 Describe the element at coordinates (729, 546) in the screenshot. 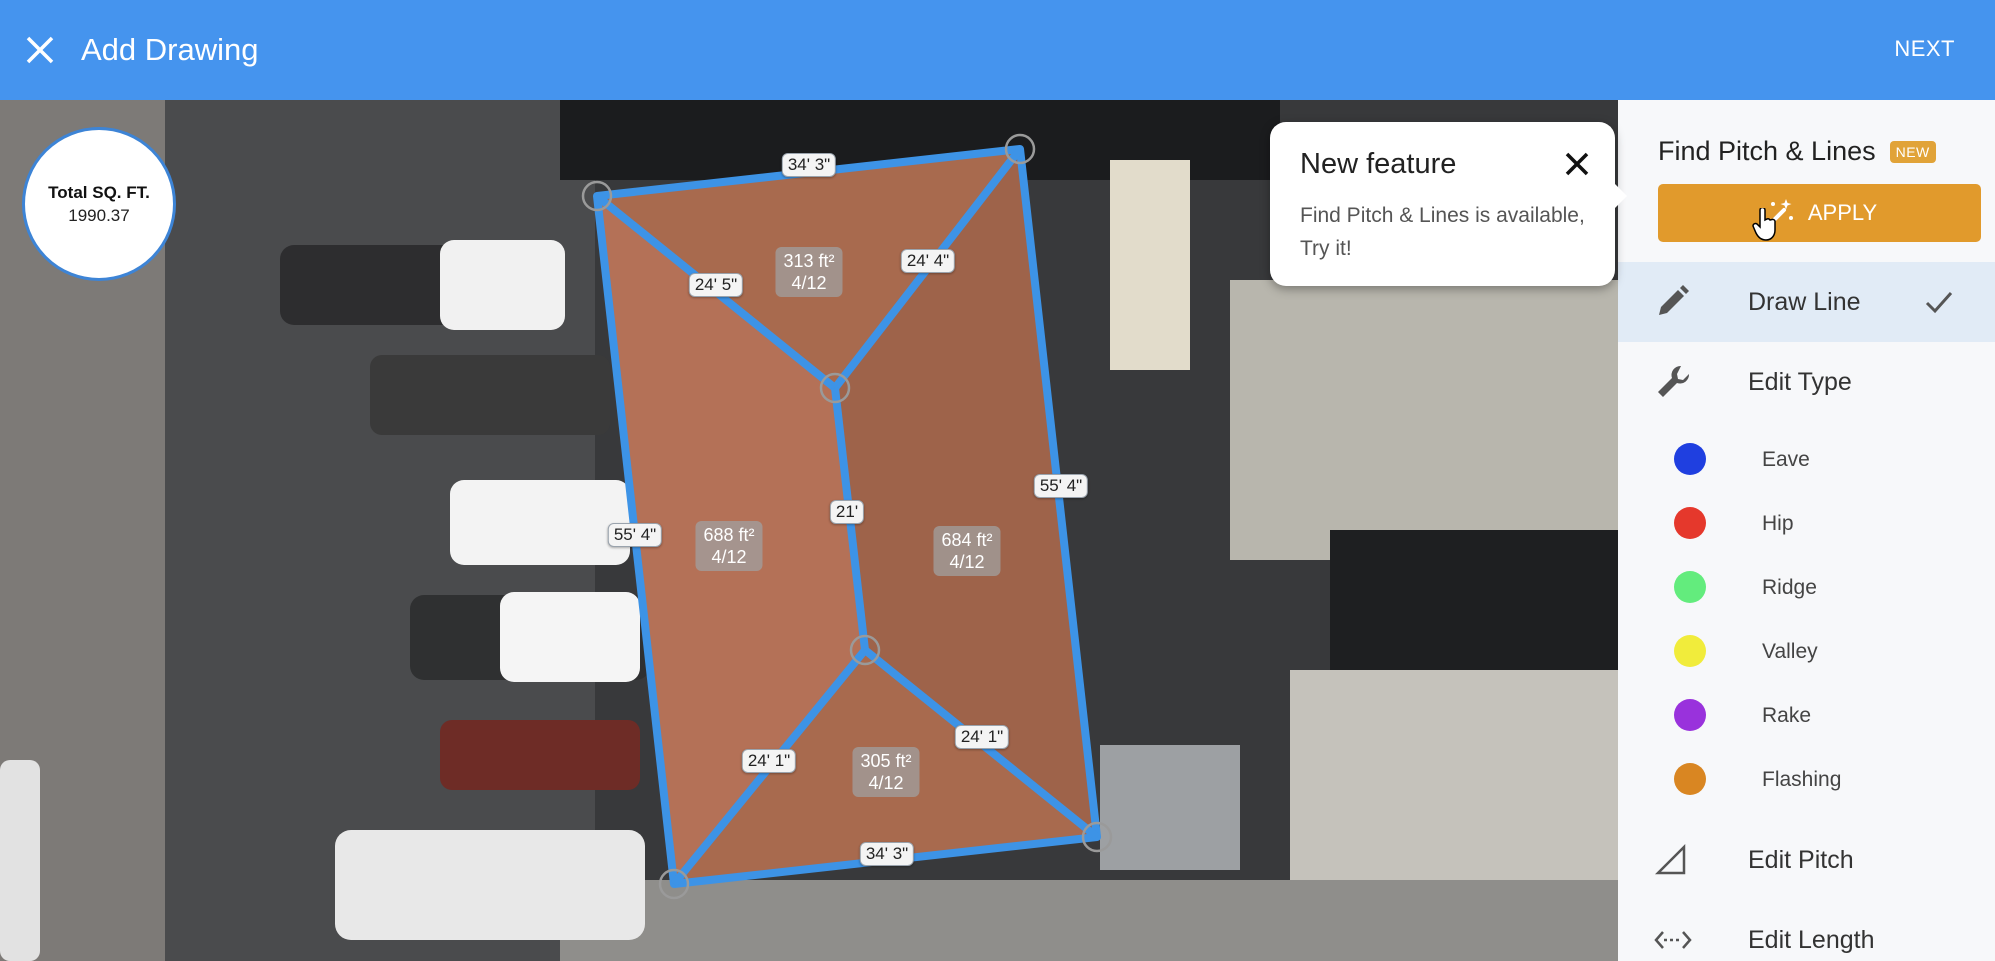

I see `facet-area-label: 688 ft² 4/12` at that location.